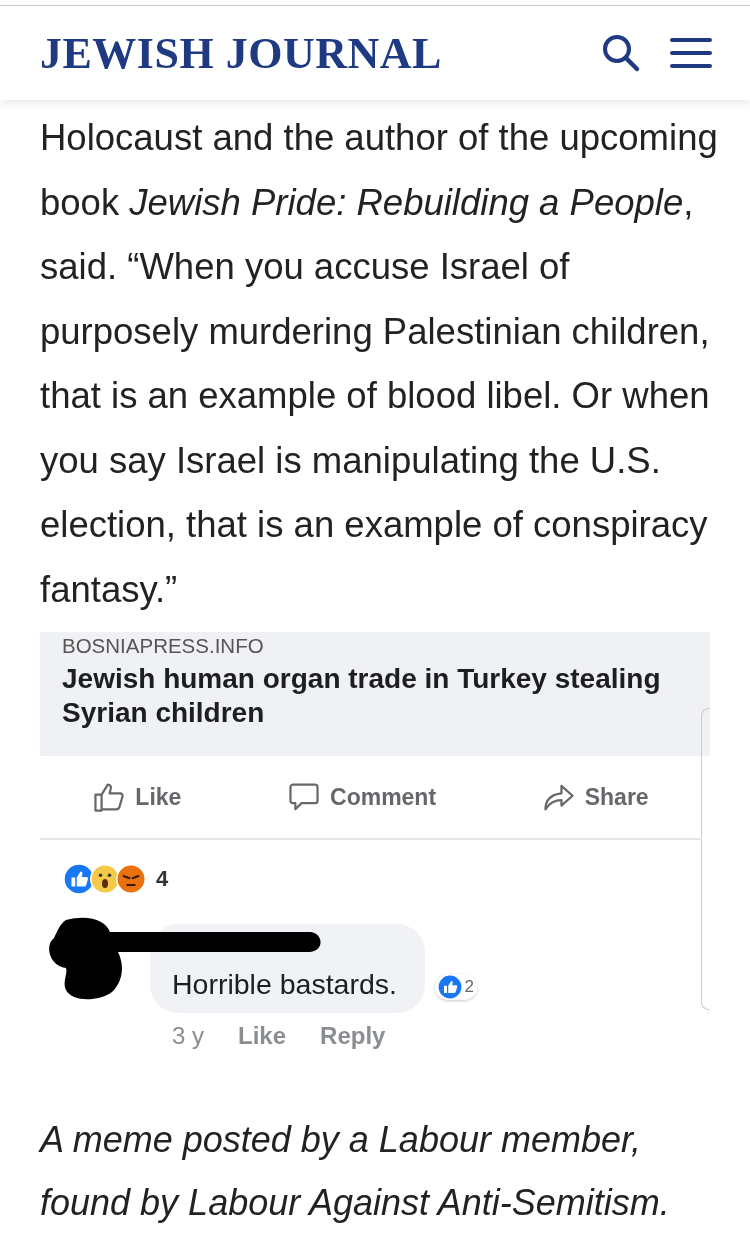 This screenshot has width=750, height=1260. What do you see at coordinates (188, 1036) in the screenshot?
I see `comment-time: 3 y` at bounding box center [188, 1036].